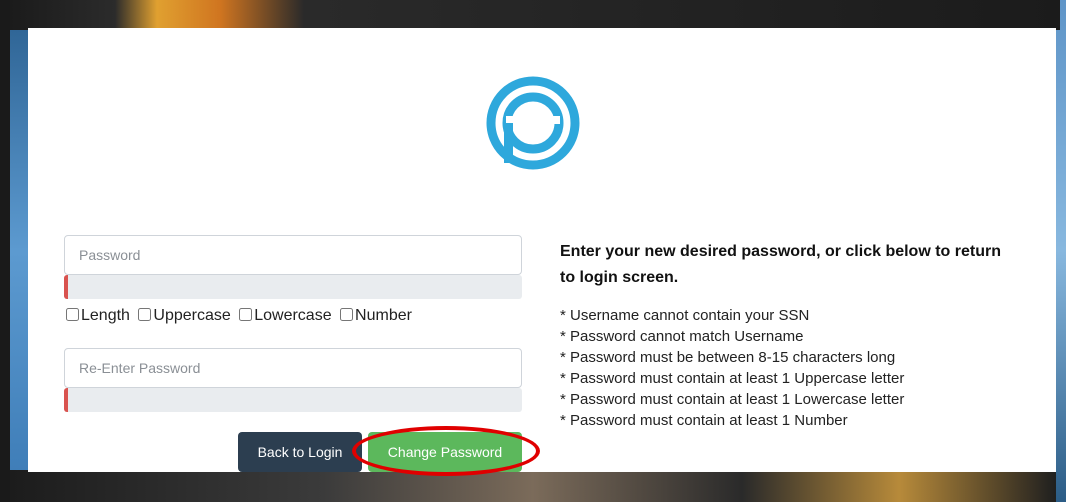 The height and width of the screenshot is (502, 1066). I want to click on brand-p-logo-icon, so click(533, 123).